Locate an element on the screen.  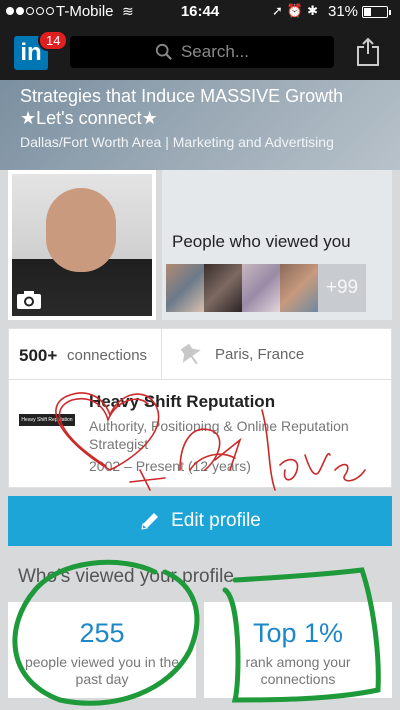
position-dates: 2002 – Present (12 years) is located at coordinates (170, 466).